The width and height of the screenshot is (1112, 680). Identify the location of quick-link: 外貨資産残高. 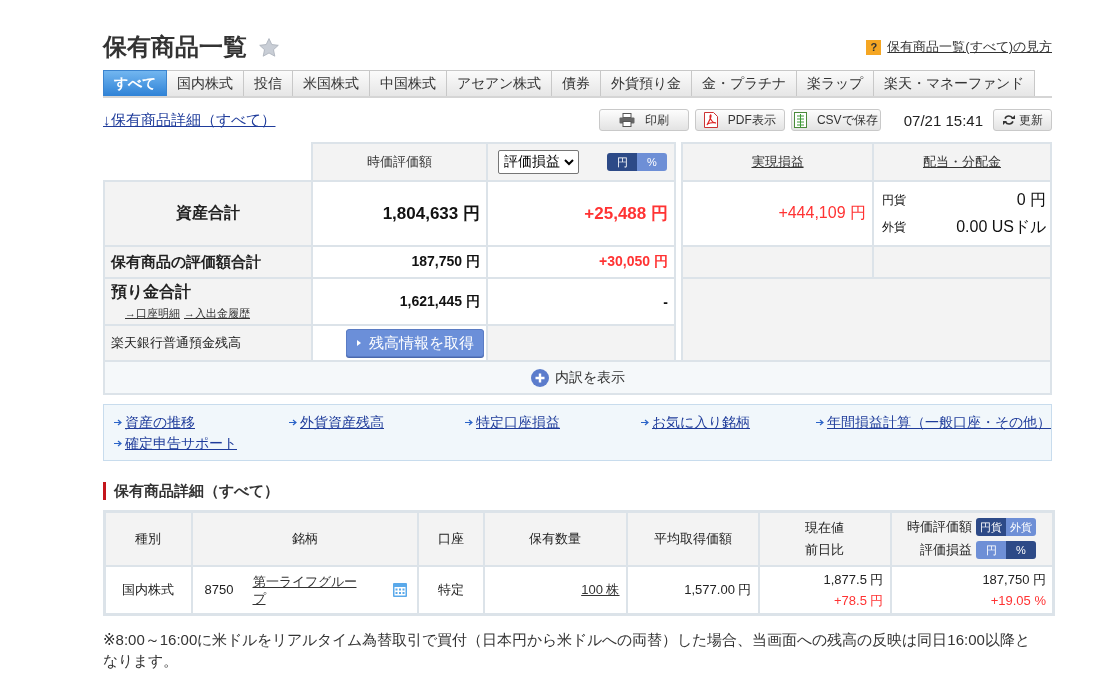
(336, 422).